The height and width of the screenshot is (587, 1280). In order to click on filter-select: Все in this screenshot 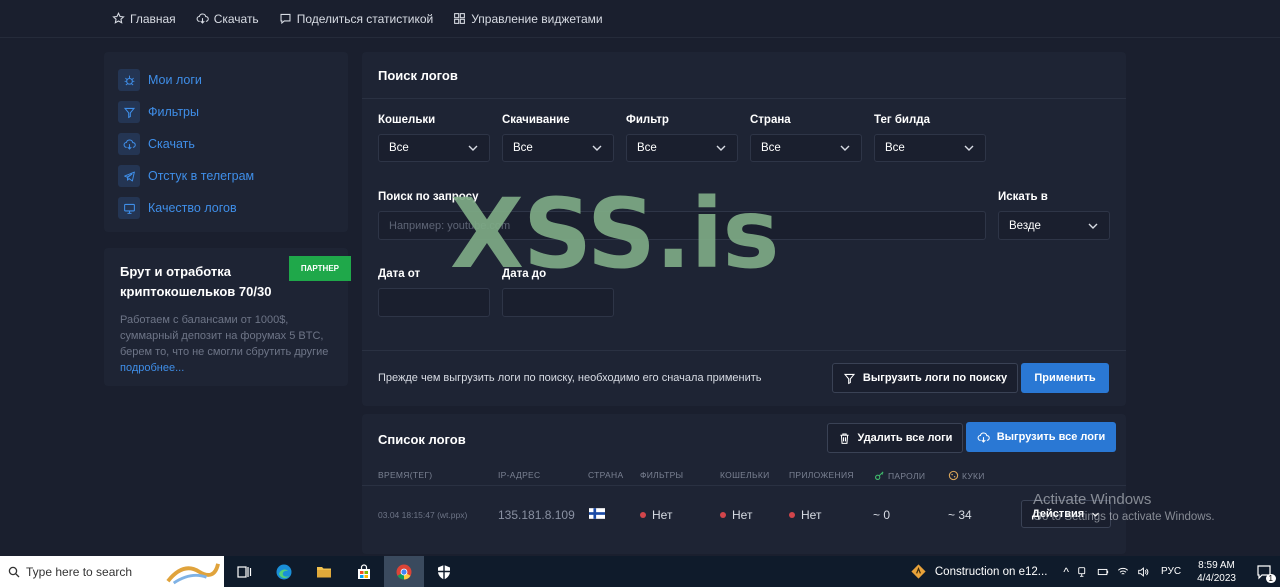, I will do `click(682, 148)`.